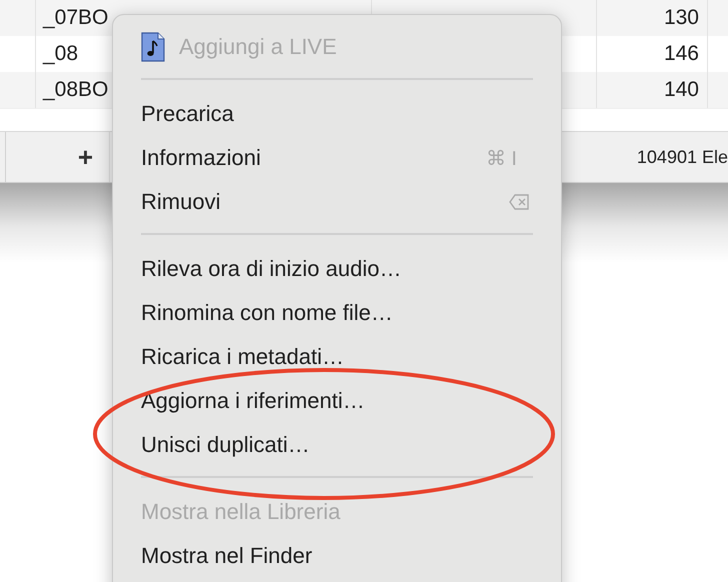 The image size is (728, 582). What do you see at coordinates (501, 158) in the screenshot?
I see `shortcut-label: ⌘ I` at bounding box center [501, 158].